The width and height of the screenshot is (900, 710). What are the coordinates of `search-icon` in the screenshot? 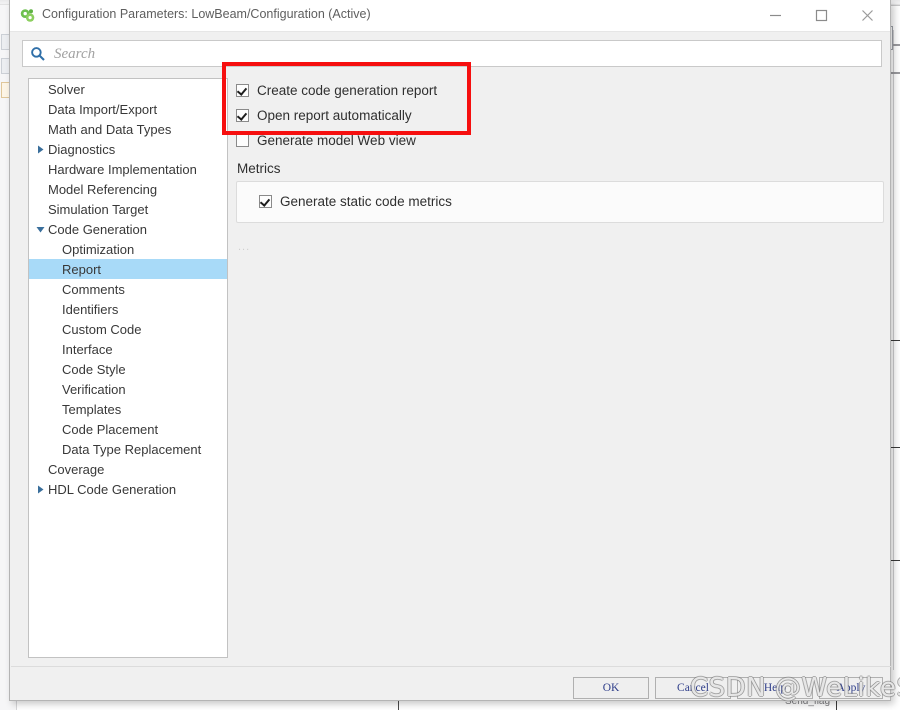 It's located at (38, 54).